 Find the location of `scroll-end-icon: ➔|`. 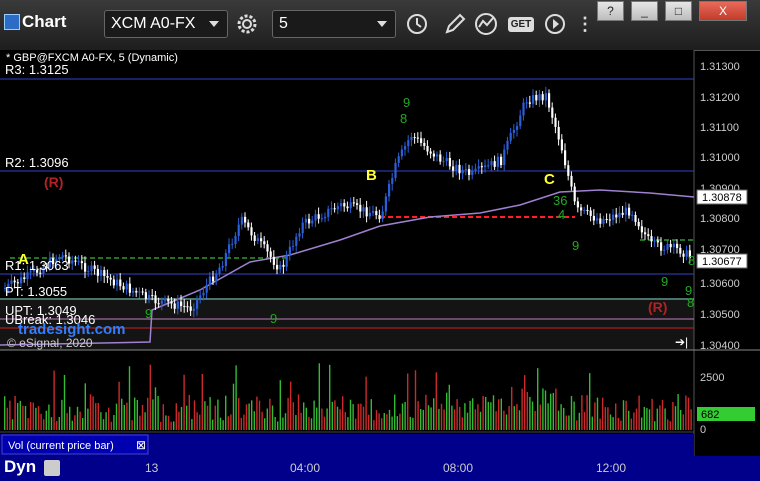

scroll-end-icon: ➔| is located at coordinates (681, 342).